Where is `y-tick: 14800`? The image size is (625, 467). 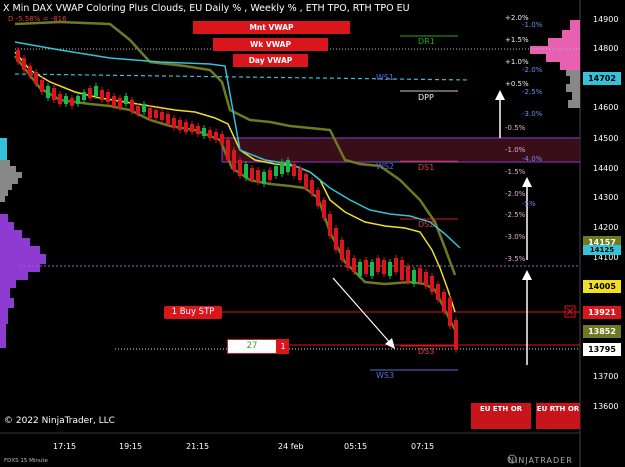 y-tick: 14800 is located at coordinates (606, 48).